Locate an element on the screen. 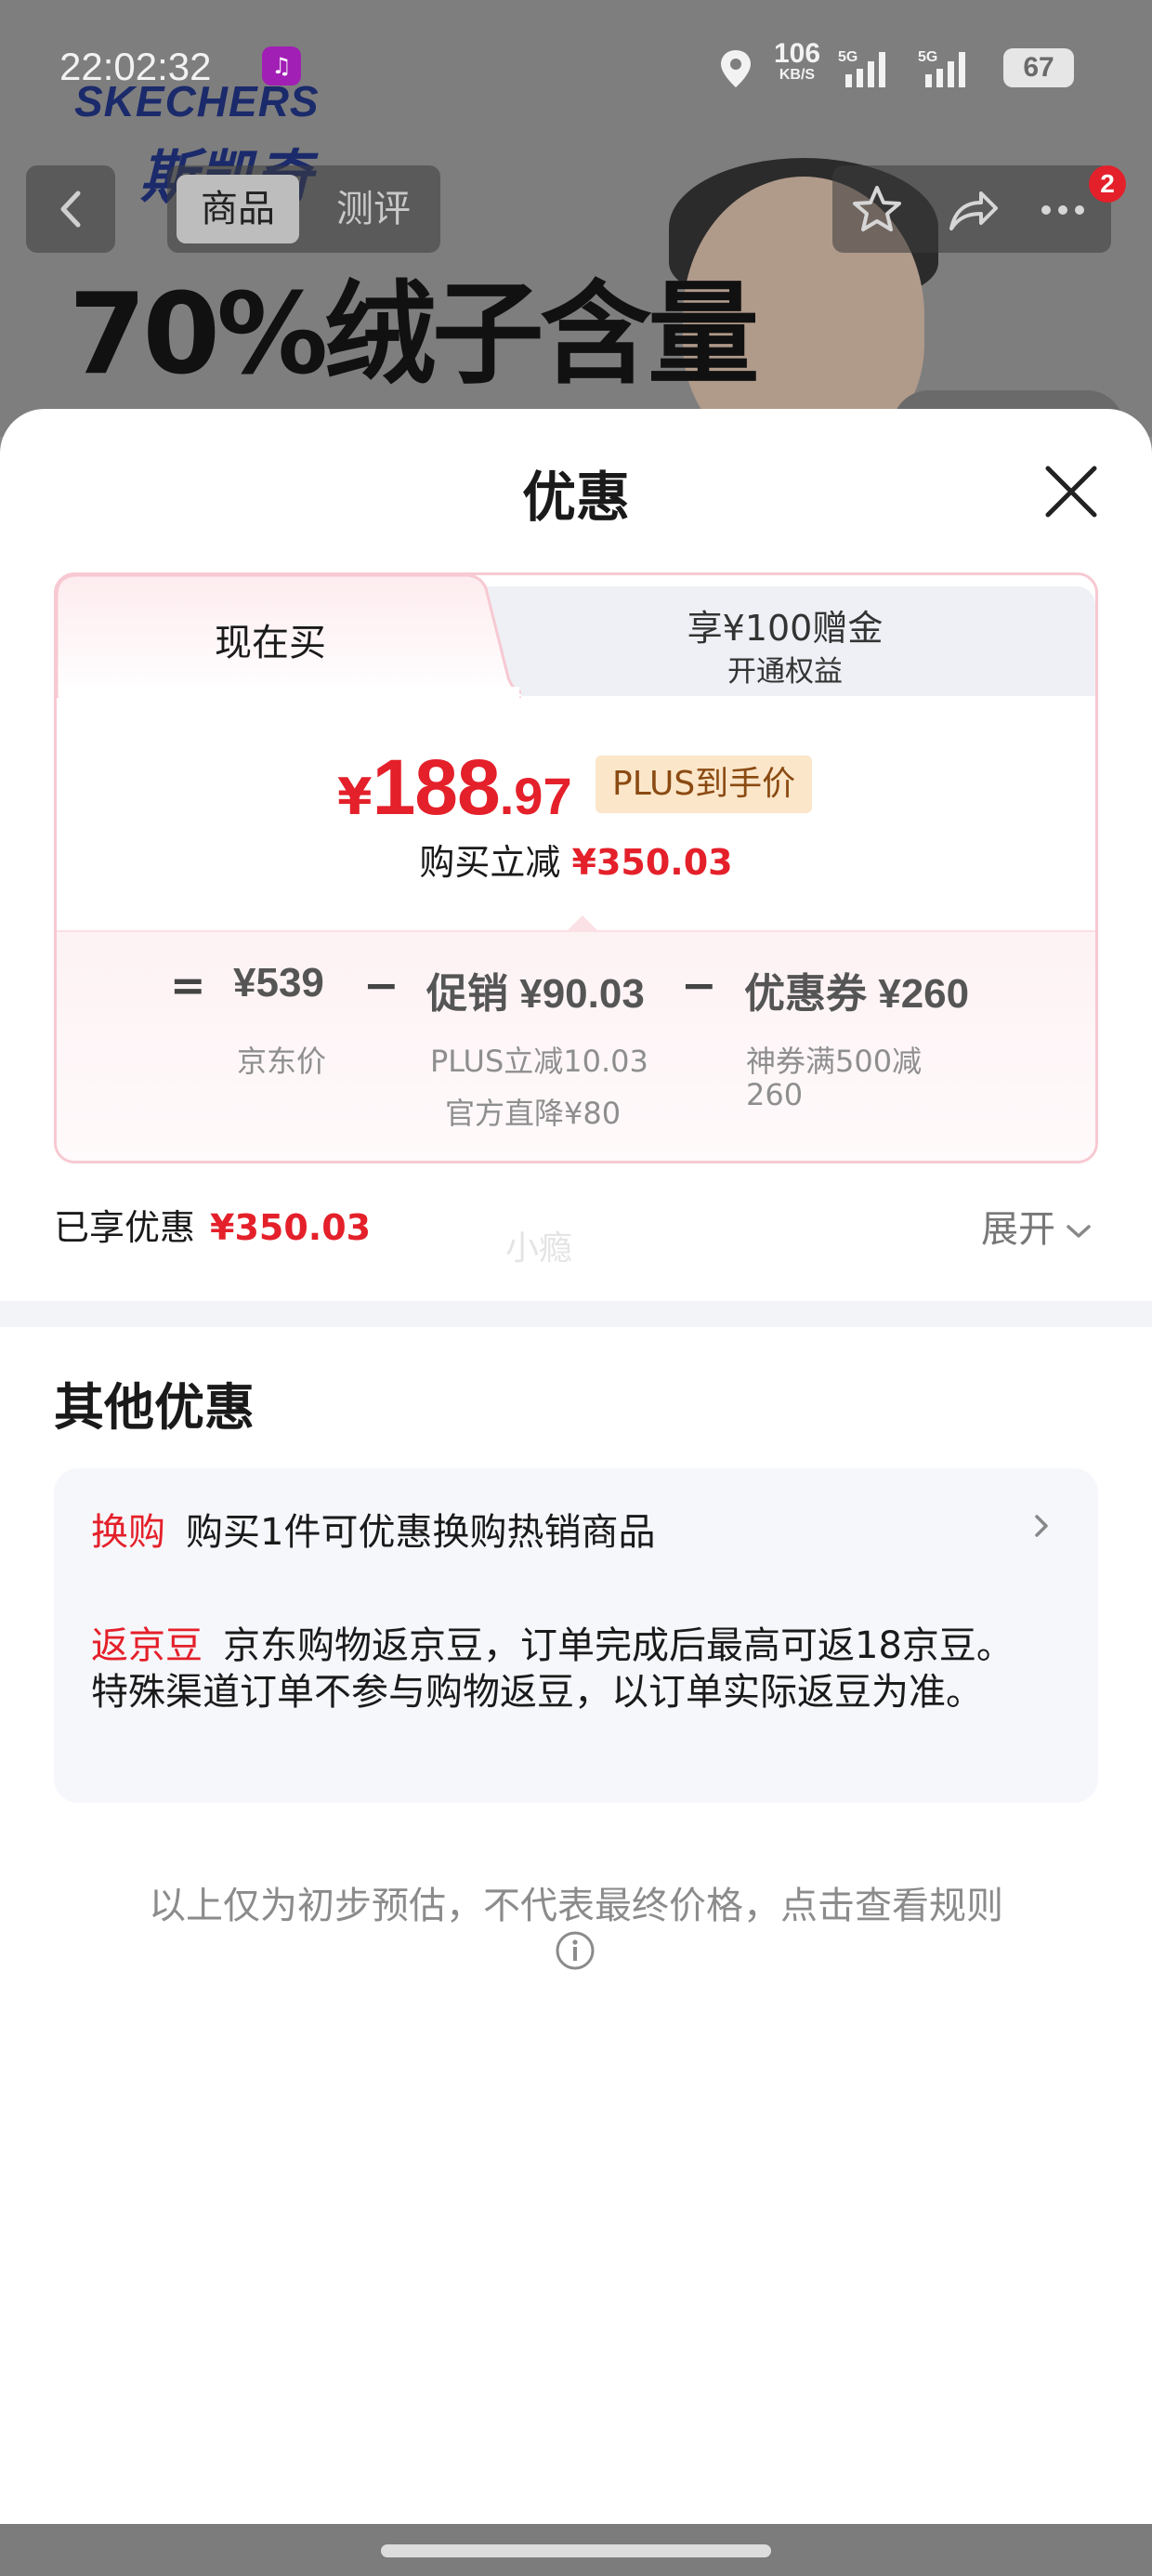 The image size is (1152, 2576). instant-reduction: 购买立减 ¥350.03 is located at coordinates (576, 862).